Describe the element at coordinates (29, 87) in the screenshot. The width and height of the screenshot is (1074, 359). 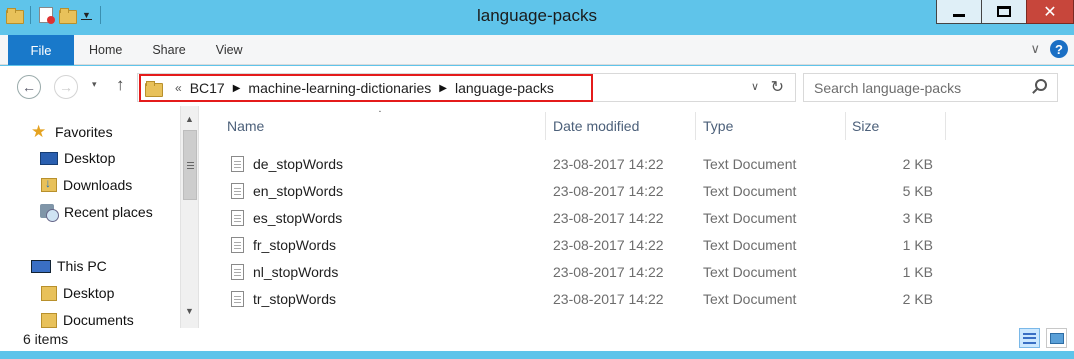
I see `back-button: ←` at that location.